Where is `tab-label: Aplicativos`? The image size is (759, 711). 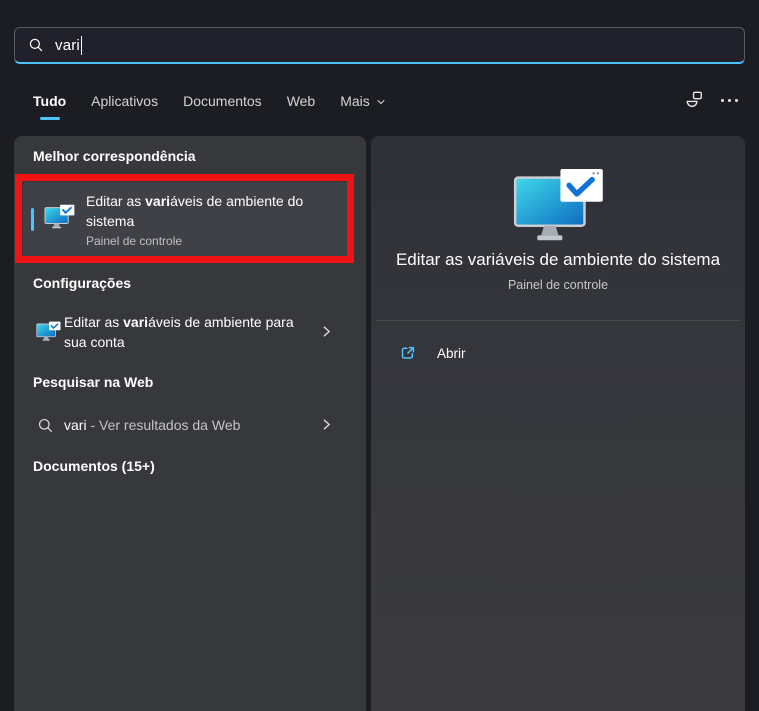 tab-label: Aplicativos is located at coordinates (125, 101).